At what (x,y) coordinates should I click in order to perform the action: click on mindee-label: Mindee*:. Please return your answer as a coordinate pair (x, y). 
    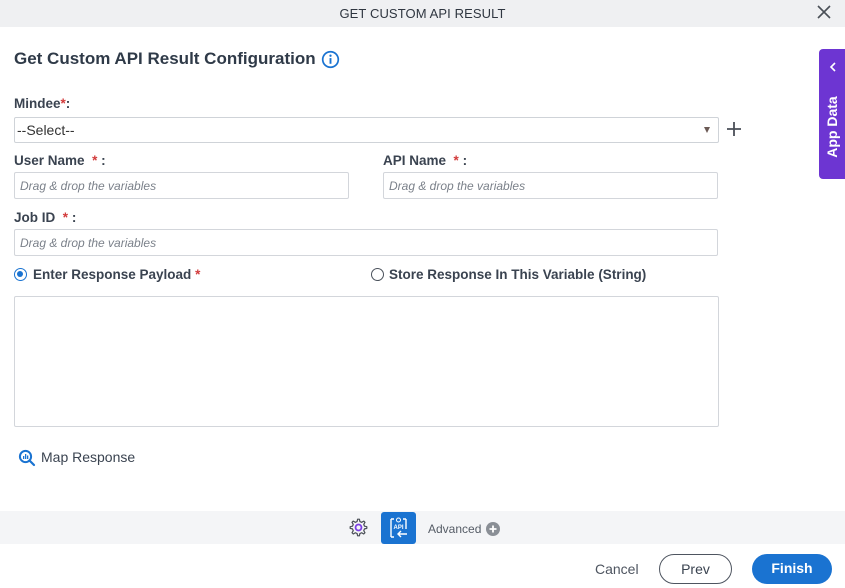
    Looking at the image, I should click on (42, 103).